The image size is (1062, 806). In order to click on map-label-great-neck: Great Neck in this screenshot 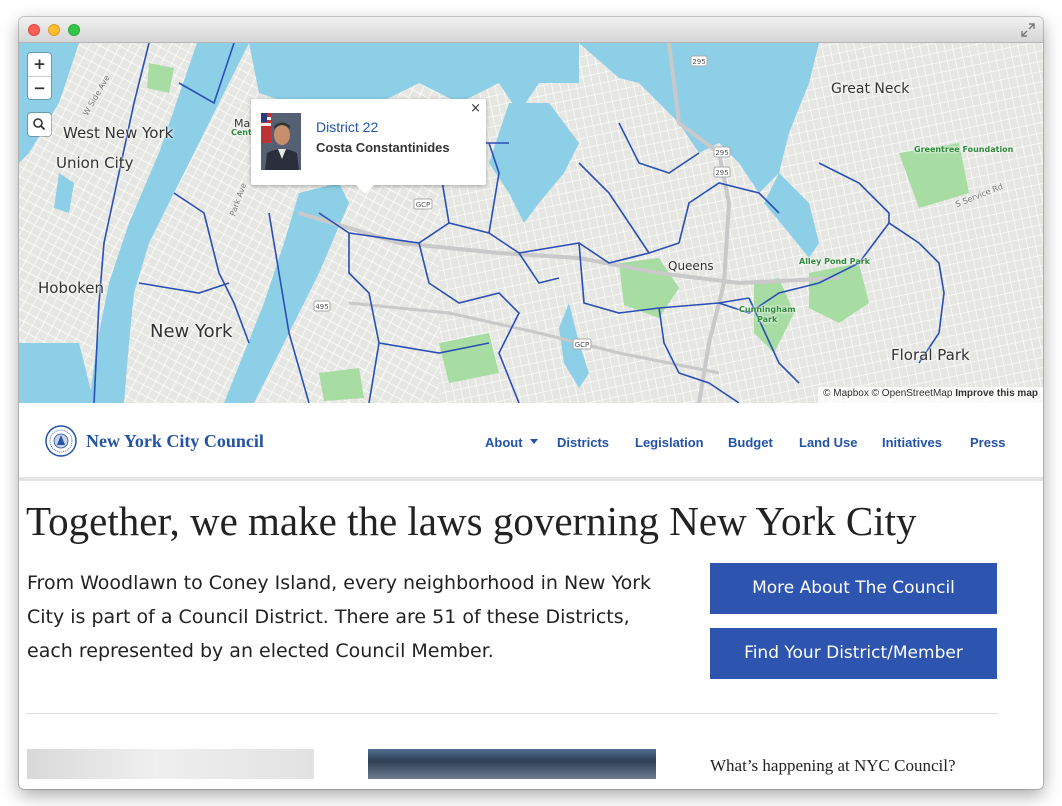, I will do `click(870, 89)`.